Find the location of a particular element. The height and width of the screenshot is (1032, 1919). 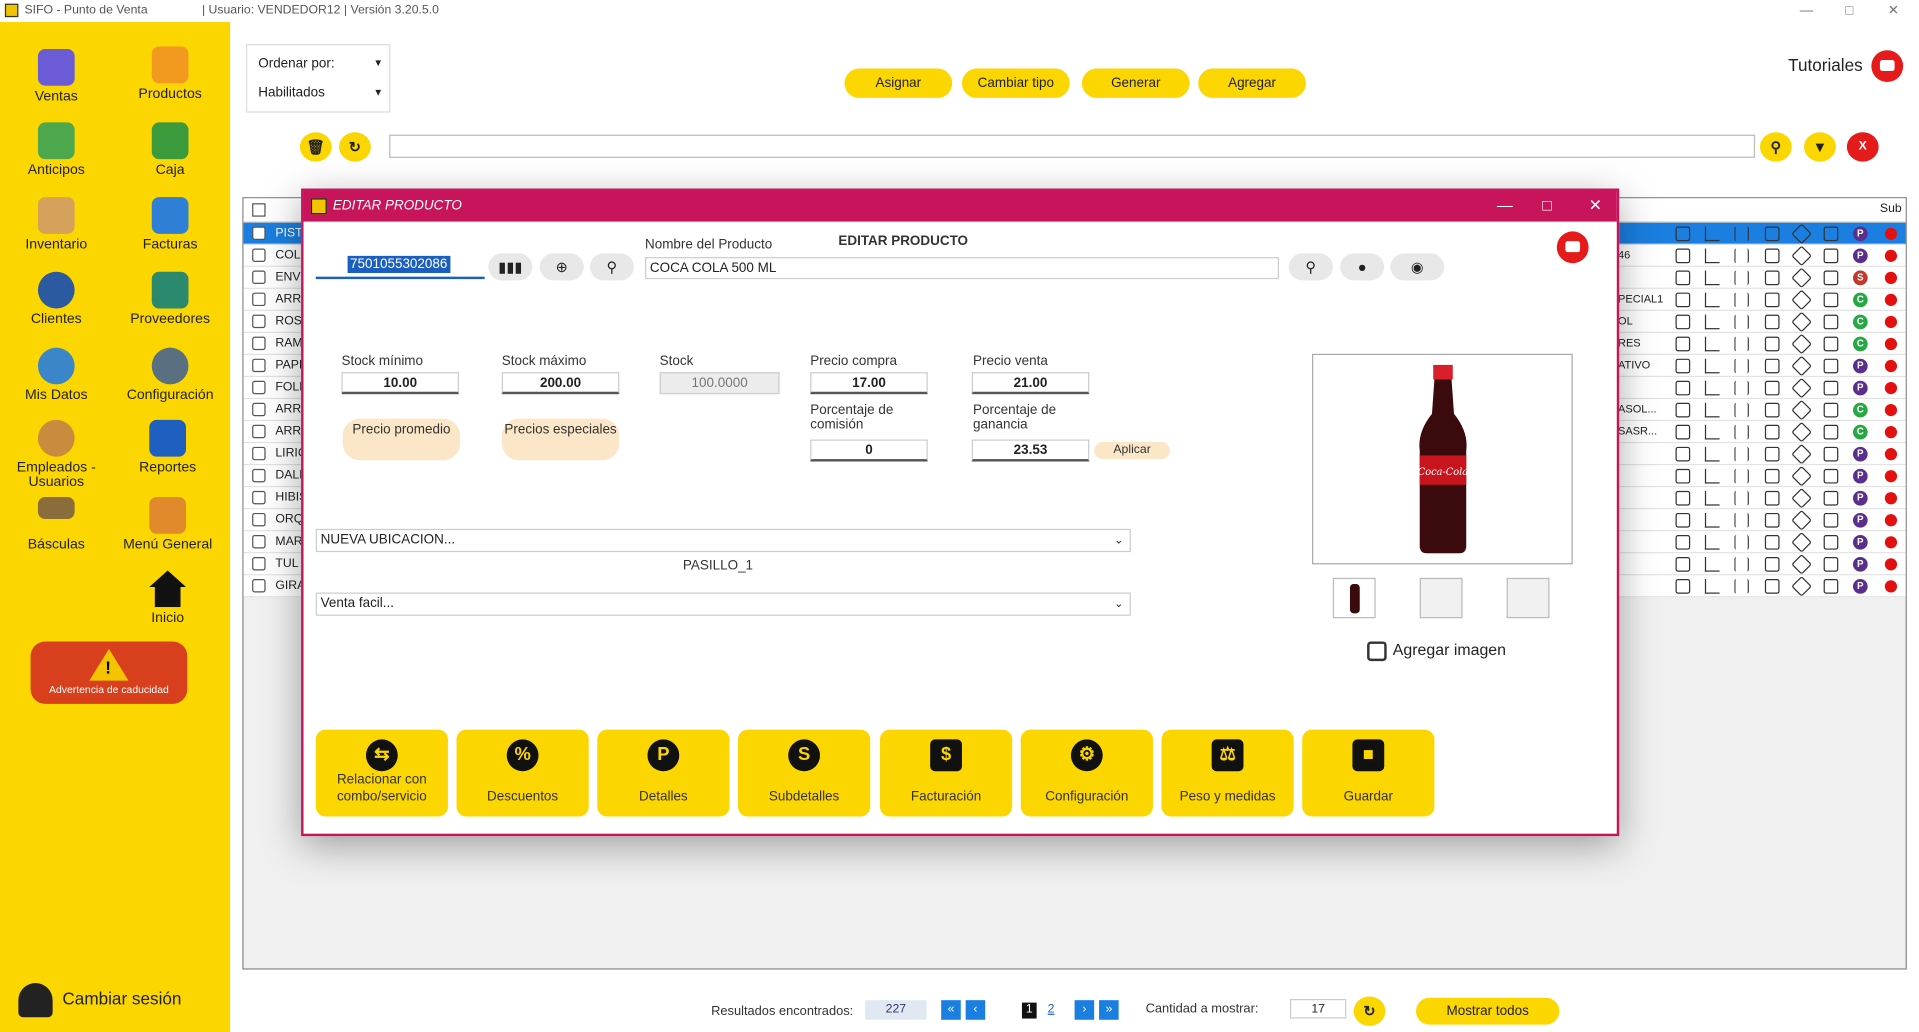

page-2-link: 2 is located at coordinates (1051, 1009).